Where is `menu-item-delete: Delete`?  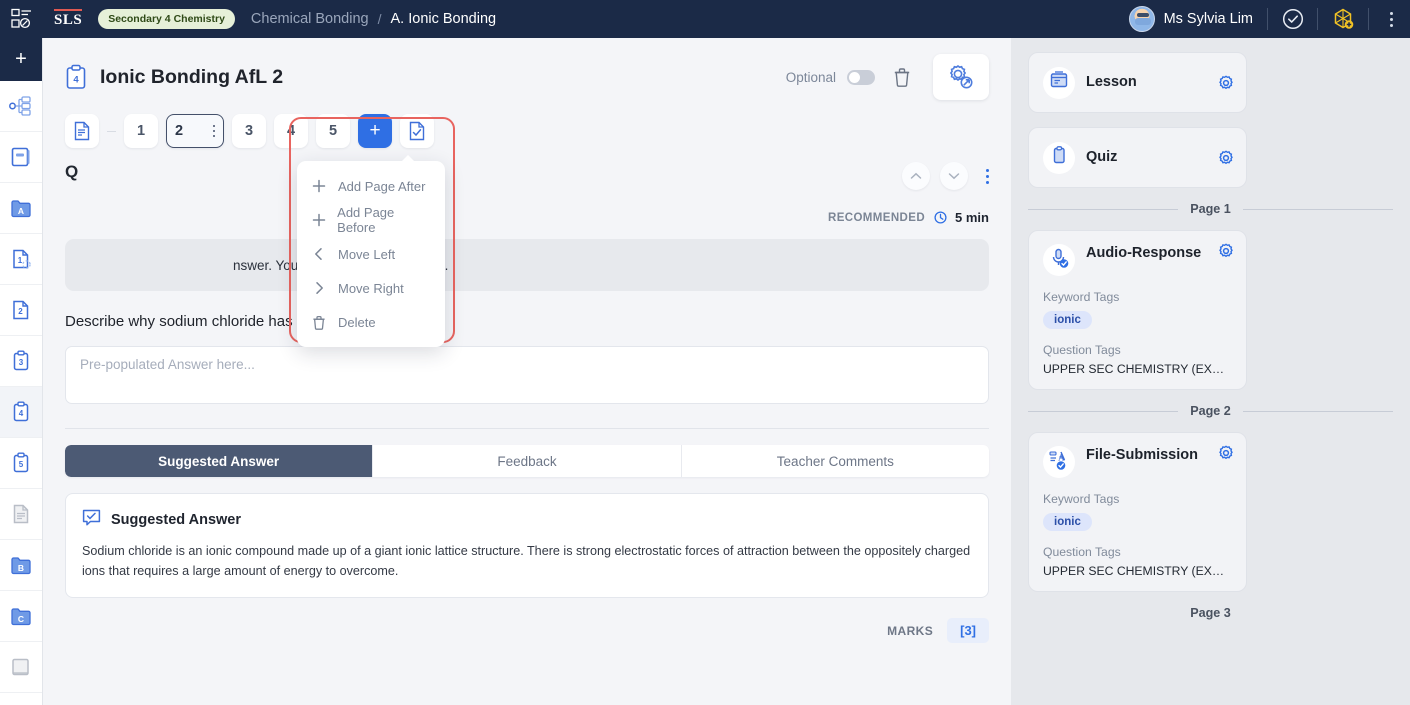 menu-item-delete: Delete is located at coordinates (371, 322).